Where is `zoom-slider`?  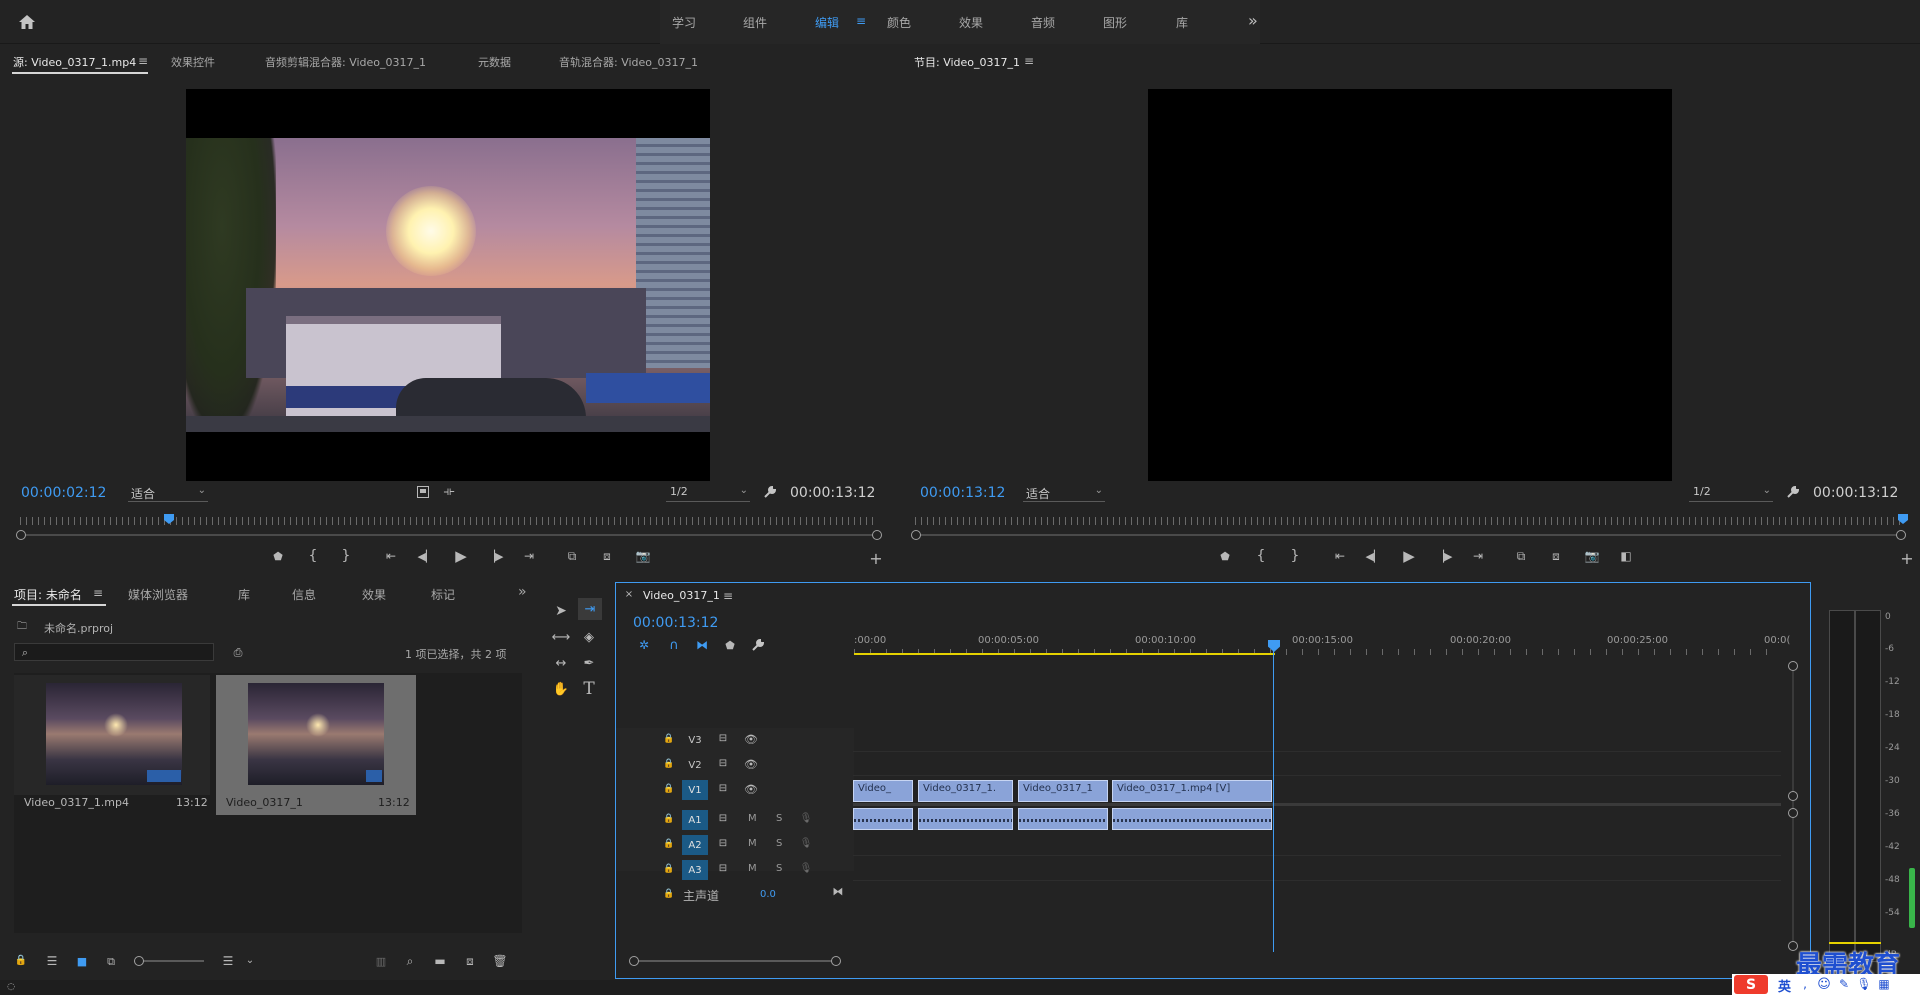
zoom-slider is located at coordinates (169, 961).